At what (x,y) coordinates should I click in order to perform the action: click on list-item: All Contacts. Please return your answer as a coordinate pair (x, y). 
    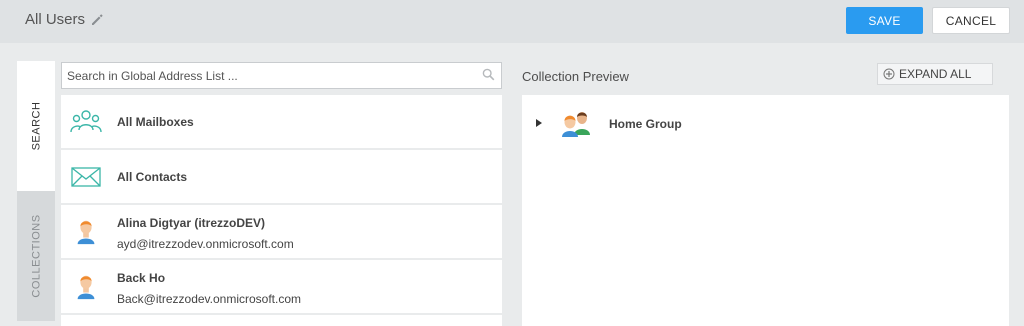
    Looking at the image, I should click on (281, 176).